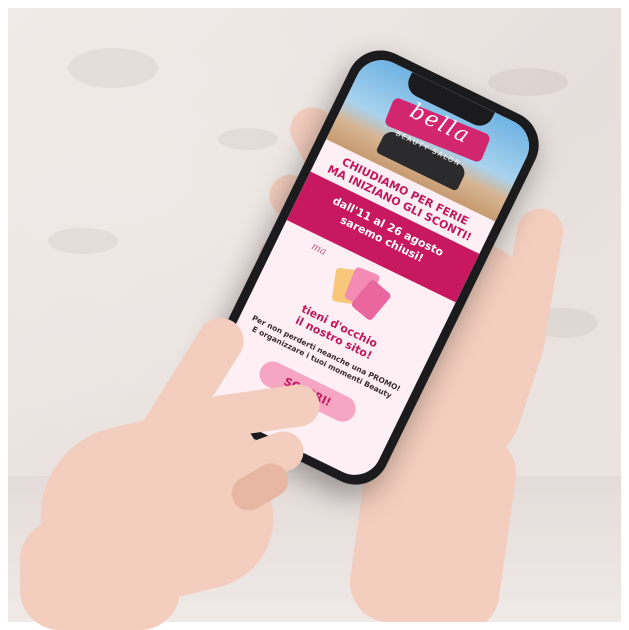 The height and width of the screenshot is (630, 629). Describe the element at coordinates (100, 575) in the screenshot. I see `left-hand-wrist` at that location.